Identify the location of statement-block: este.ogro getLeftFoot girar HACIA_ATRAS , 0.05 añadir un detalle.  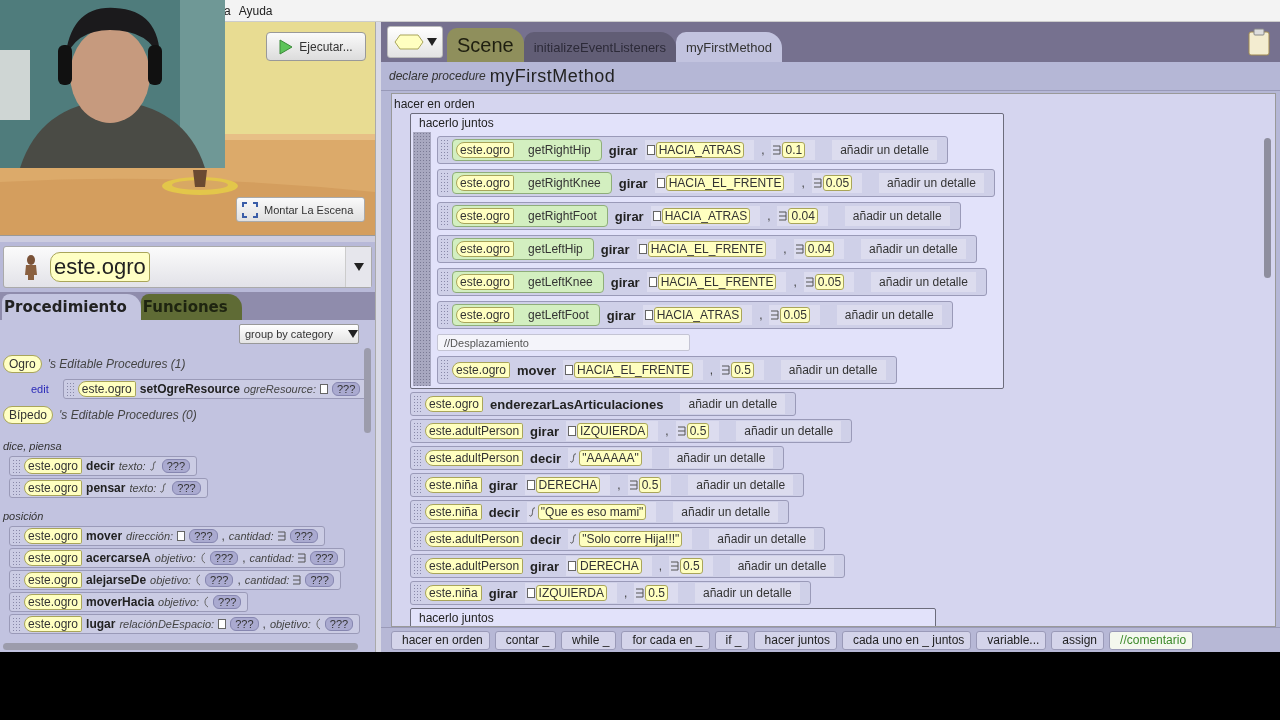
(695, 315).